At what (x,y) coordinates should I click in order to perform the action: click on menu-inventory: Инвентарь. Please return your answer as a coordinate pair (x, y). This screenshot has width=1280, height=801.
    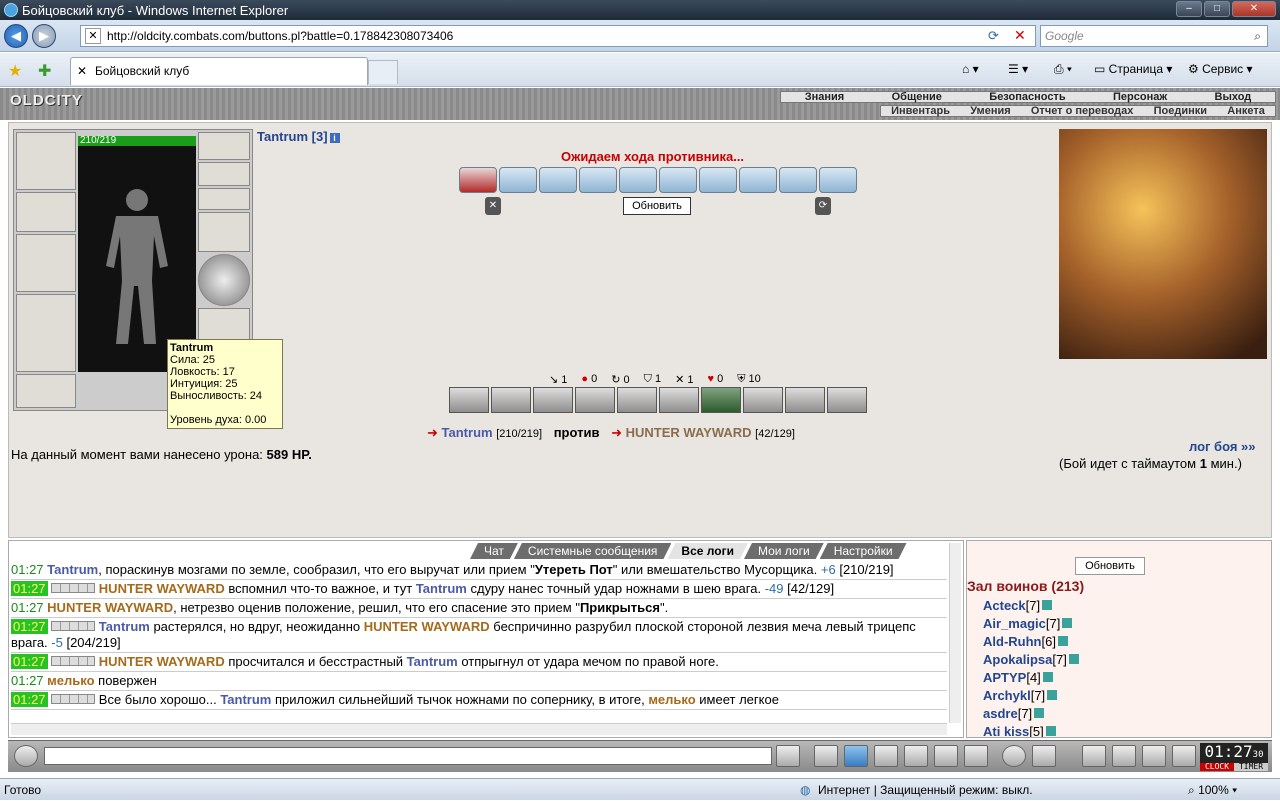
    Looking at the image, I should click on (920, 111).